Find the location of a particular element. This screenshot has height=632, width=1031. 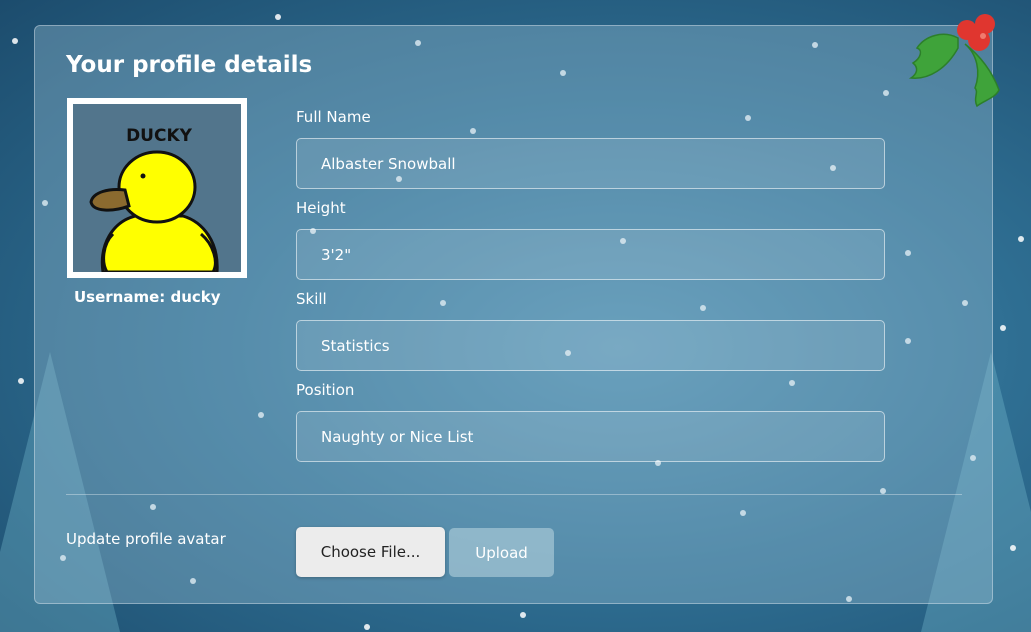

full-name-label: Full Name is located at coordinates (333, 117).